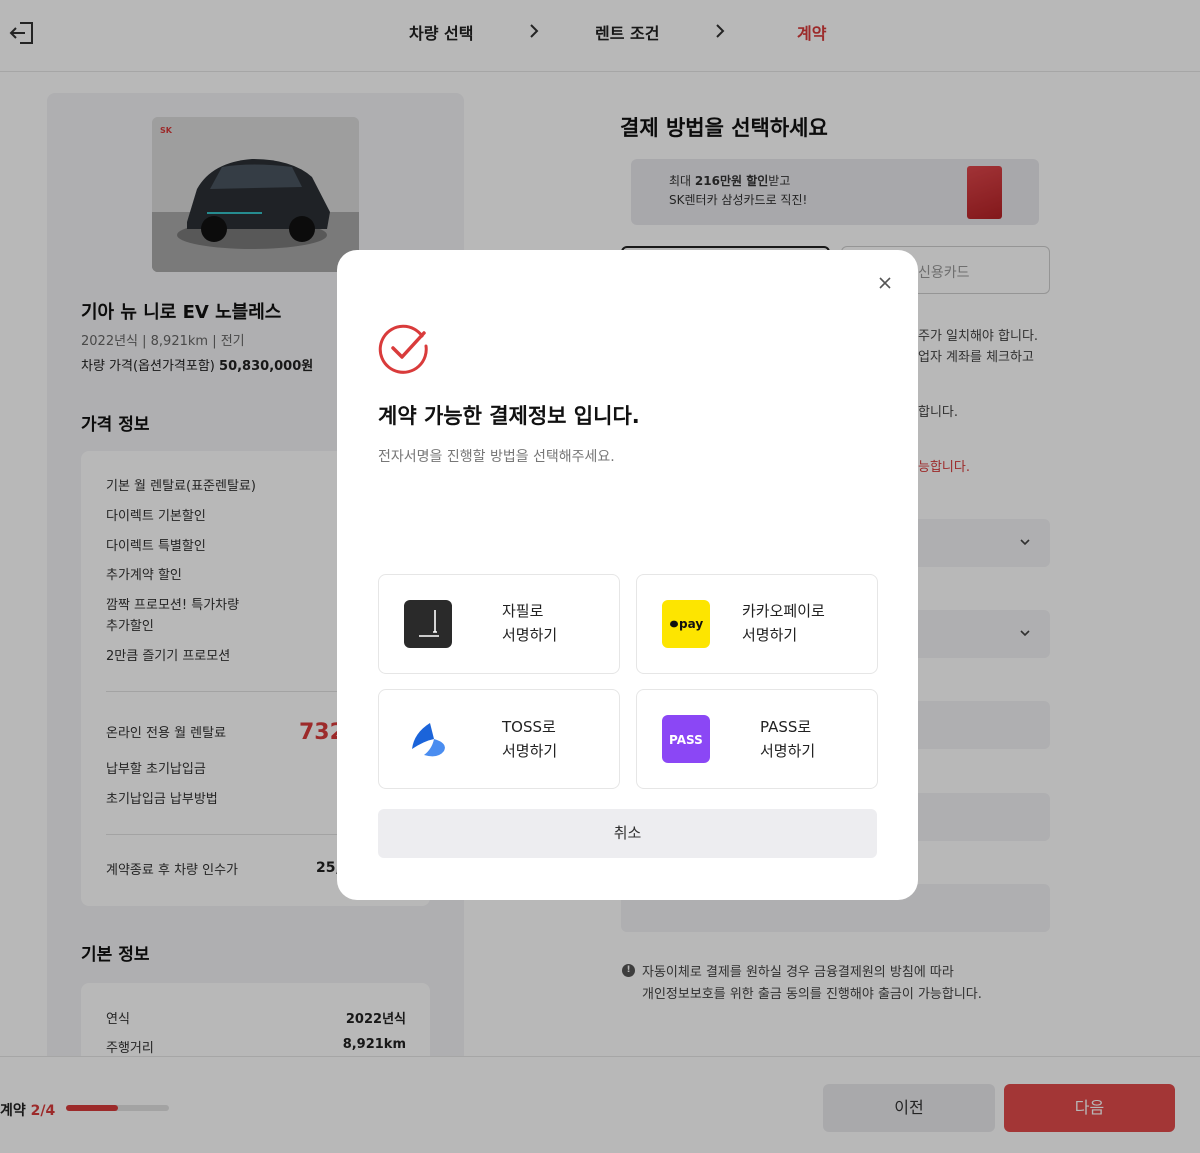  Describe the element at coordinates (885, 283) in the screenshot. I see `close-icon` at that location.